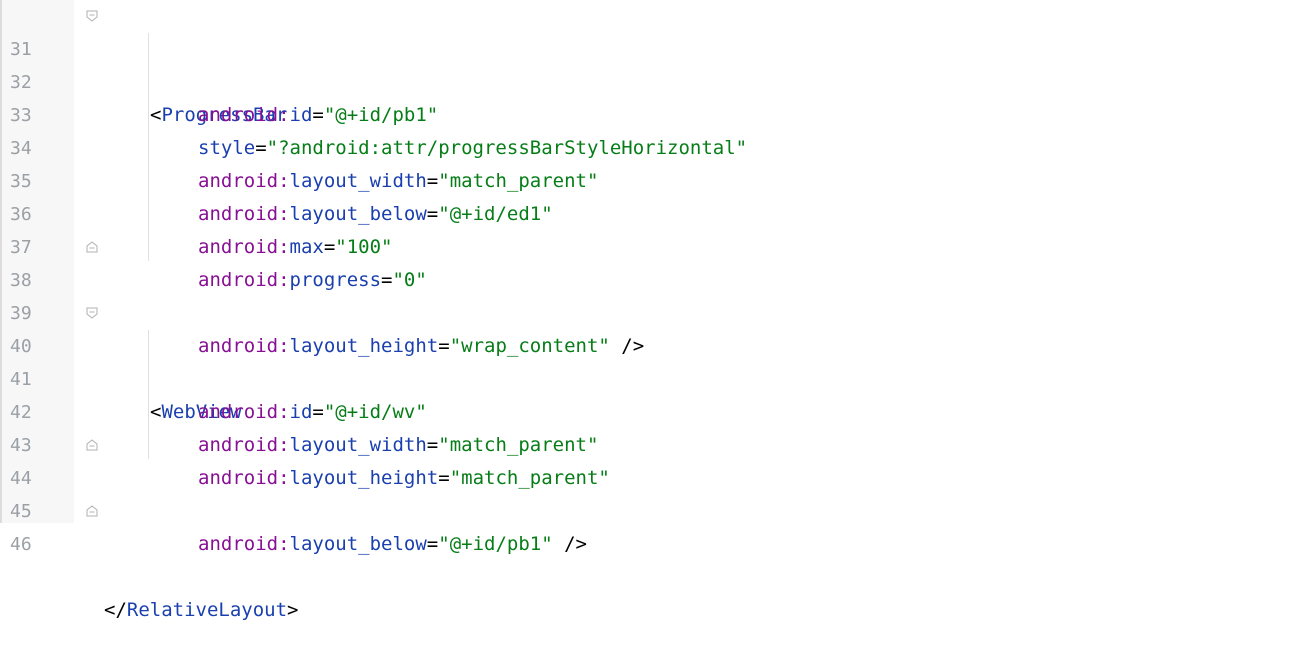 This screenshot has height=660, width=1300. Describe the element at coordinates (650, 409) in the screenshot. I see `code-line: 42 android:layout_width="match_parent"` at that location.